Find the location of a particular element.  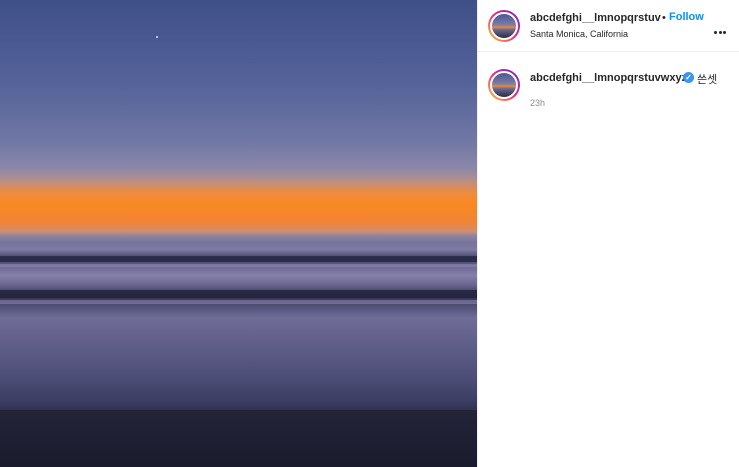

follow-button: Follow is located at coordinates (686, 17).